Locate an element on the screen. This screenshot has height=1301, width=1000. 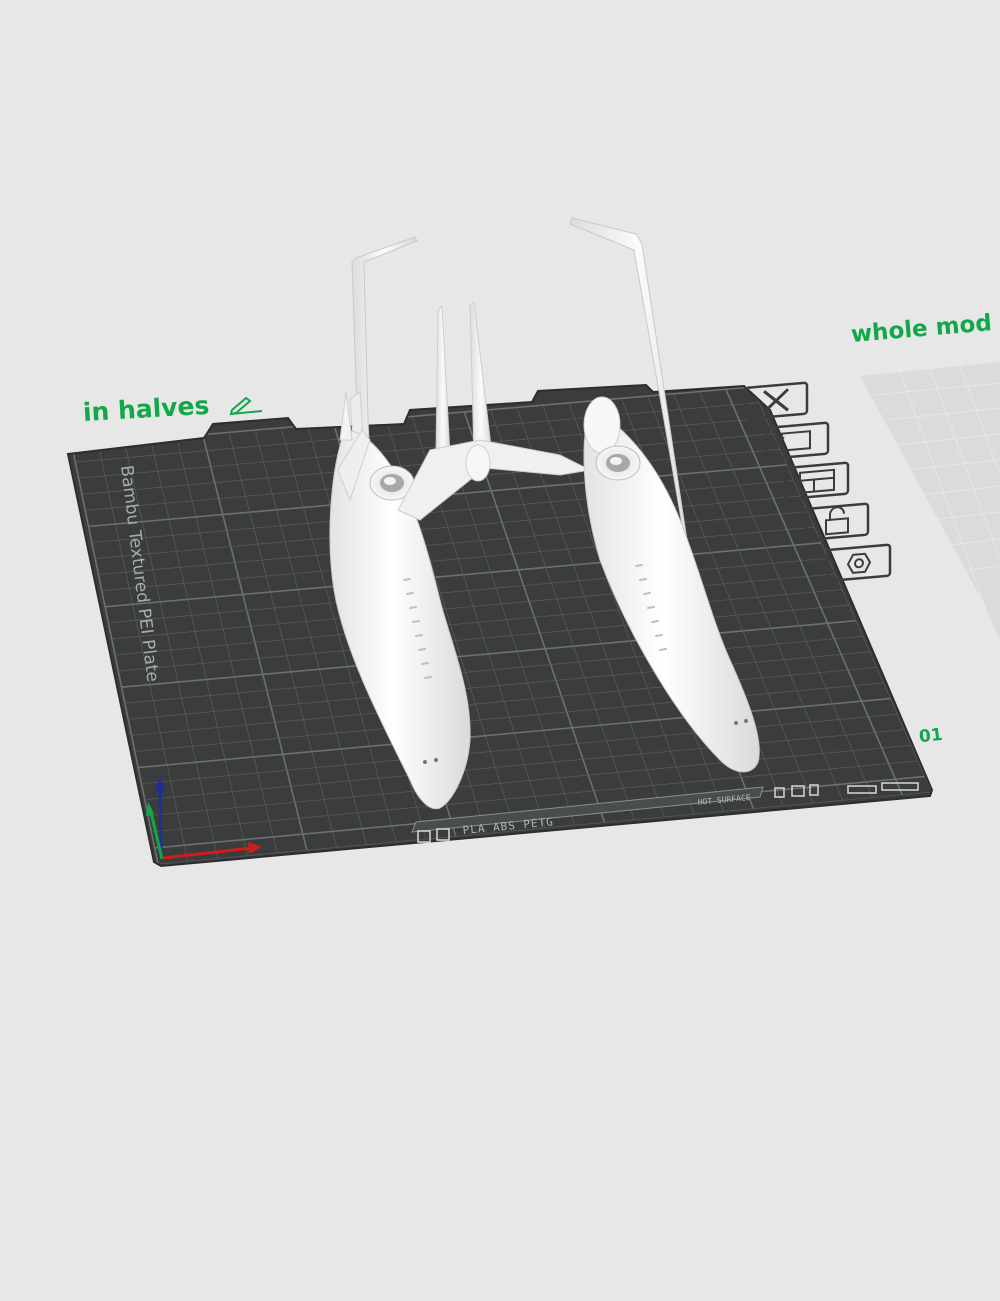
plate-number: 01 is located at coordinates (931, 736).